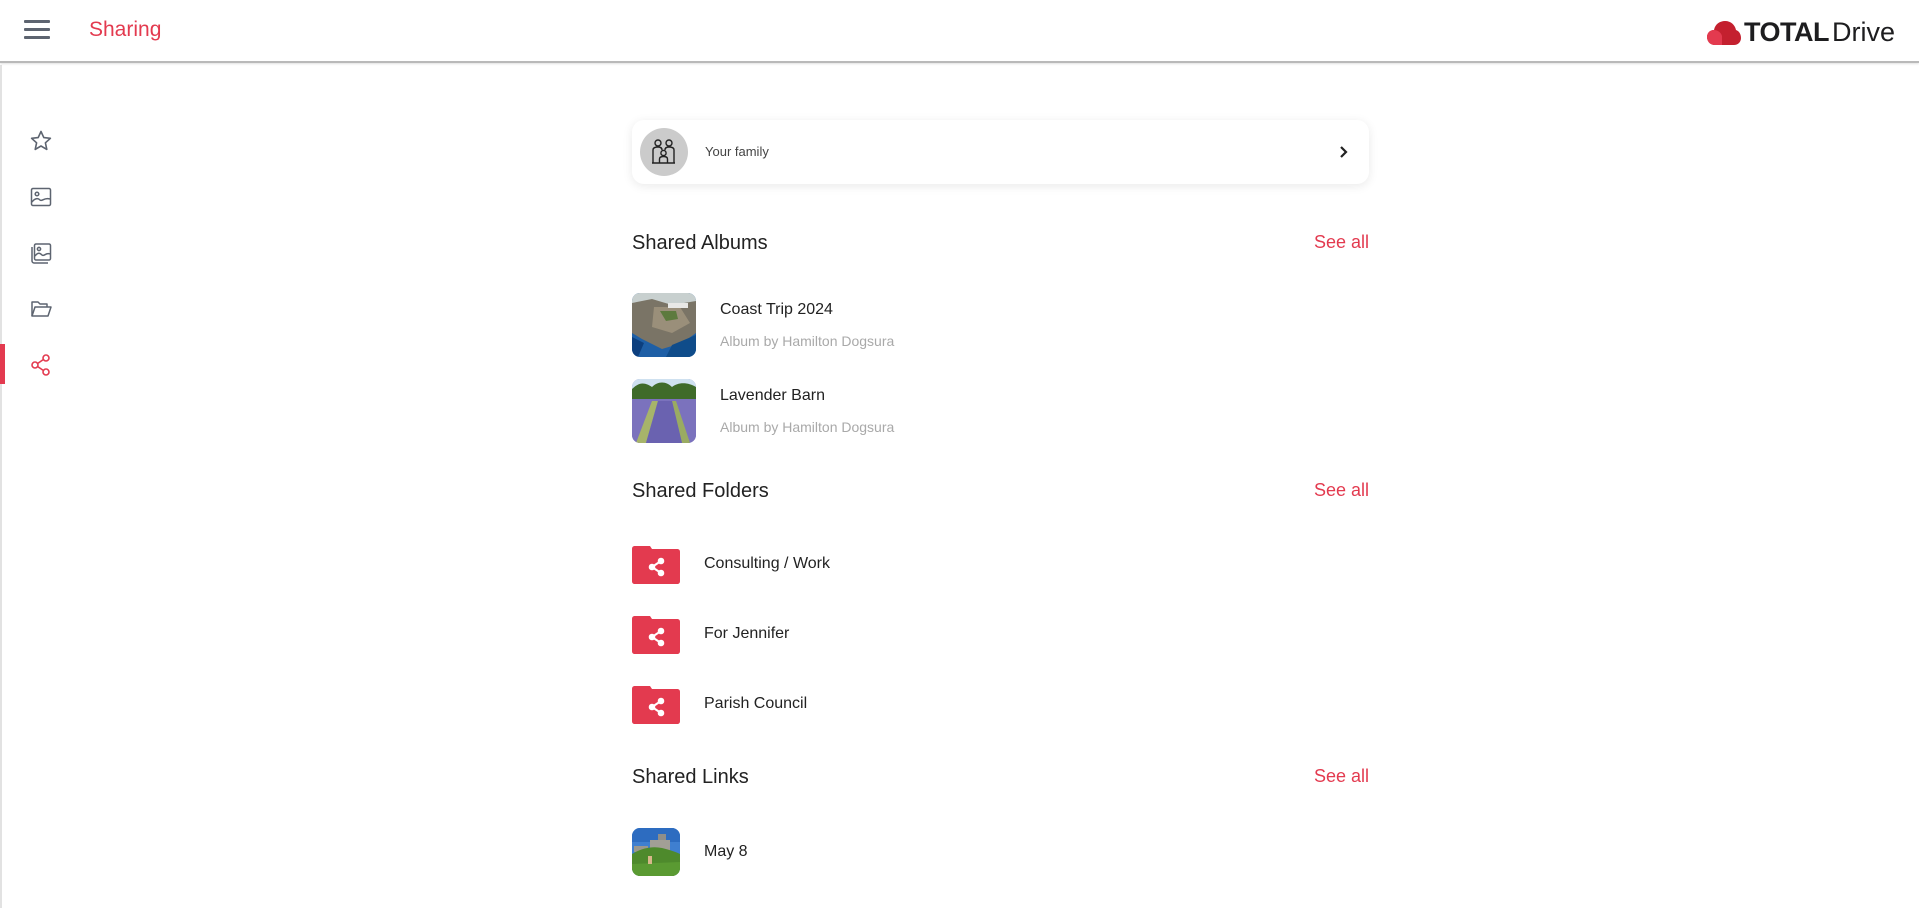 The height and width of the screenshot is (908, 1919). Describe the element at coordinates (737, 151) in the screenshot. I see `your-family-label: Your family` at that location.